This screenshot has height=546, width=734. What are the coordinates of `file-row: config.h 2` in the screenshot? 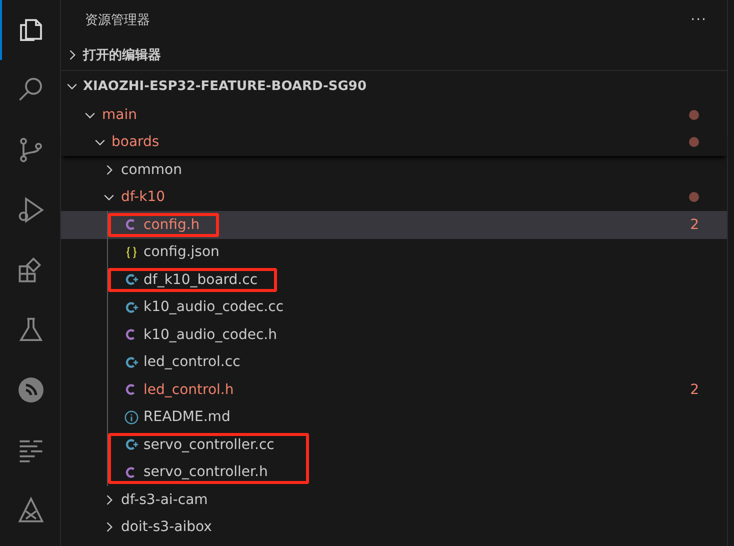 It's located at (394, 224).